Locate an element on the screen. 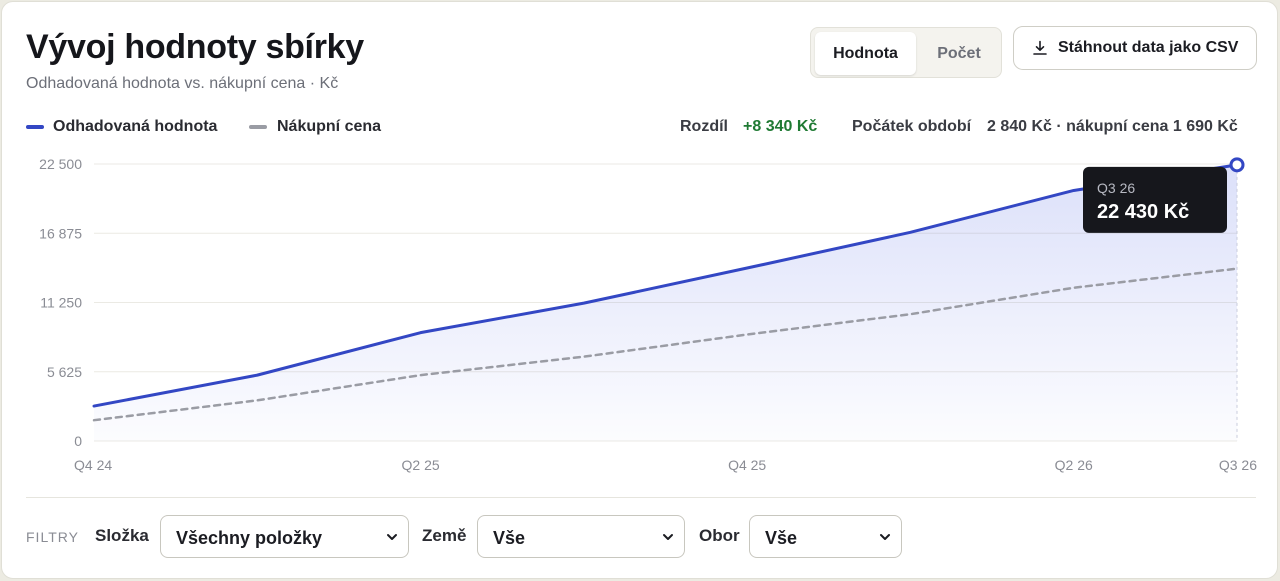 This screenshot has width=1280, height=581. page-title: Vývoj hodnoty sbírky is located at coordinates (195, 47).